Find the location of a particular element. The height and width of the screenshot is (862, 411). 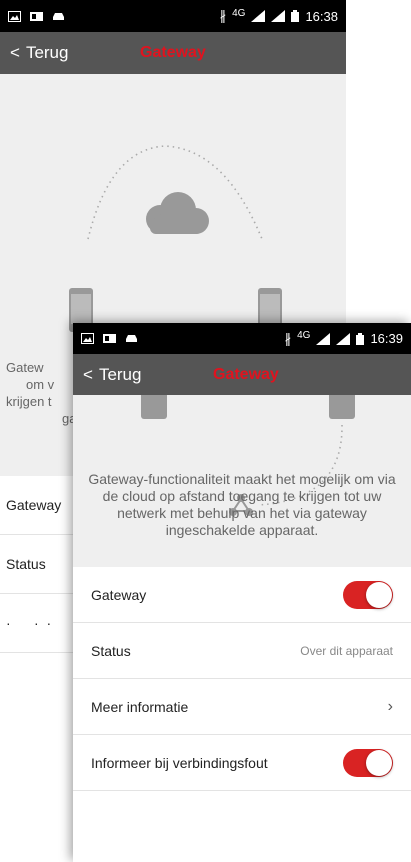

more-info-row: Meer informatie › is located at coordinates (242, 707).